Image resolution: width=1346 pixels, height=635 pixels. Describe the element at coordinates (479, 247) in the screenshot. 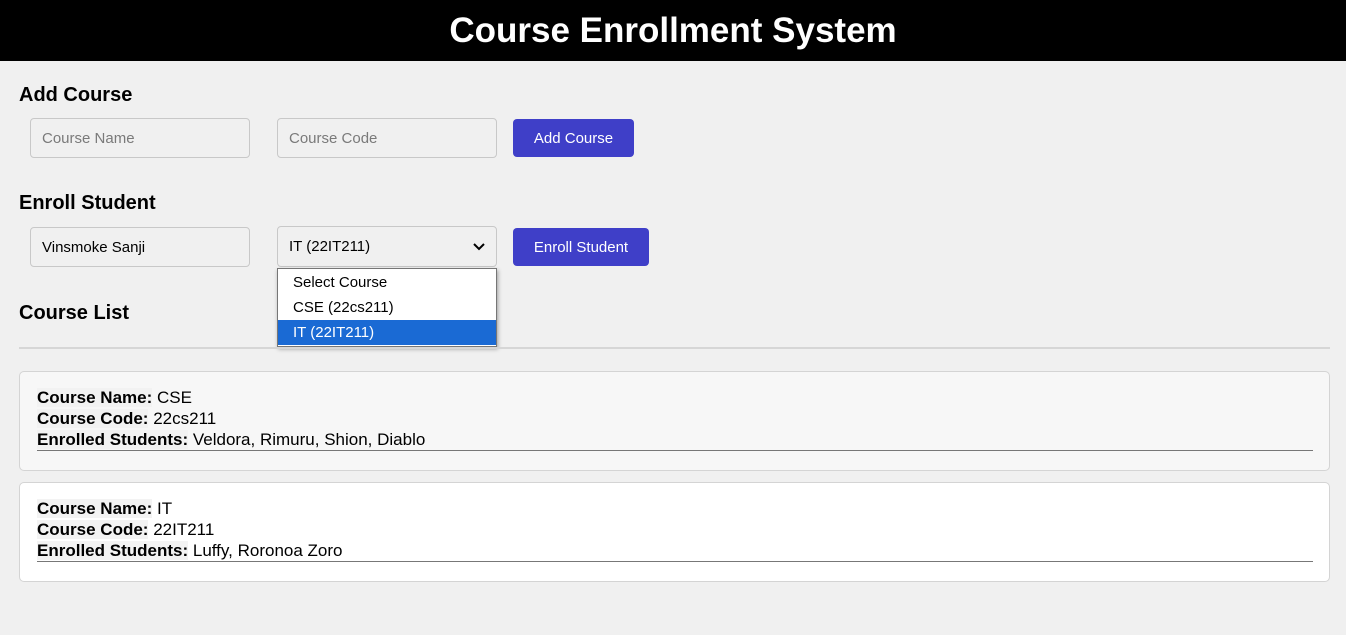

I see `chevron-down-icon` at that location.